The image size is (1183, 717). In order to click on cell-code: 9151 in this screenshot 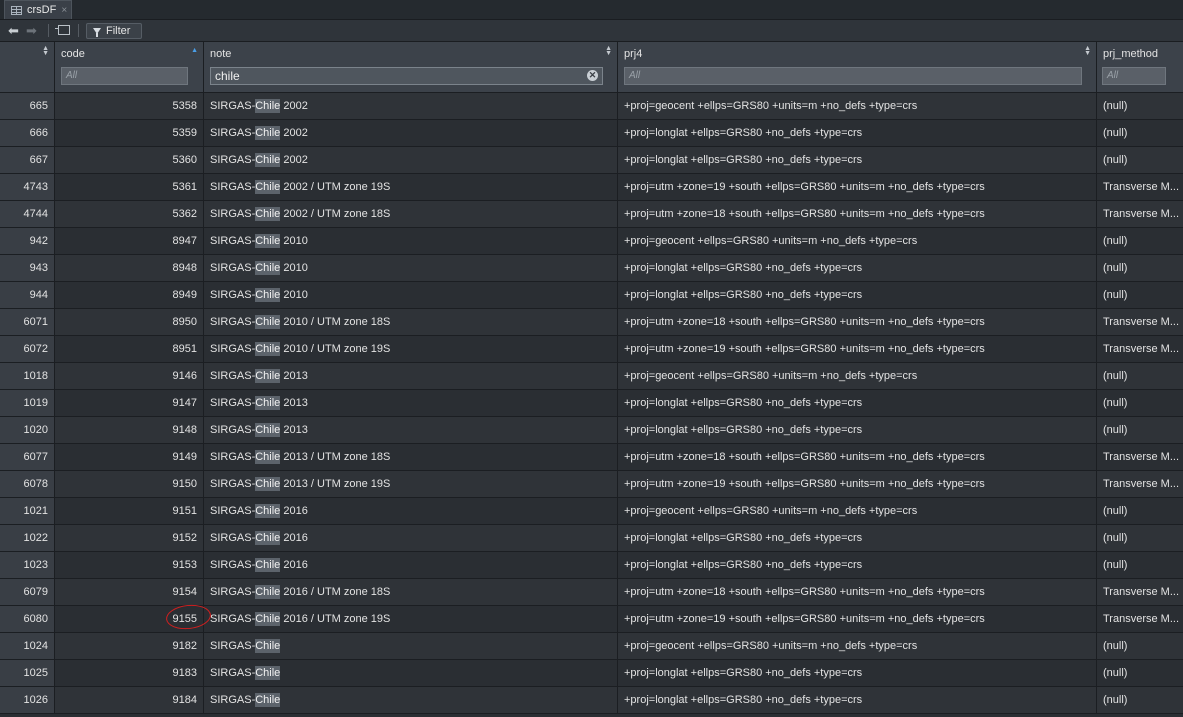, I will do `click(129, 511)`.